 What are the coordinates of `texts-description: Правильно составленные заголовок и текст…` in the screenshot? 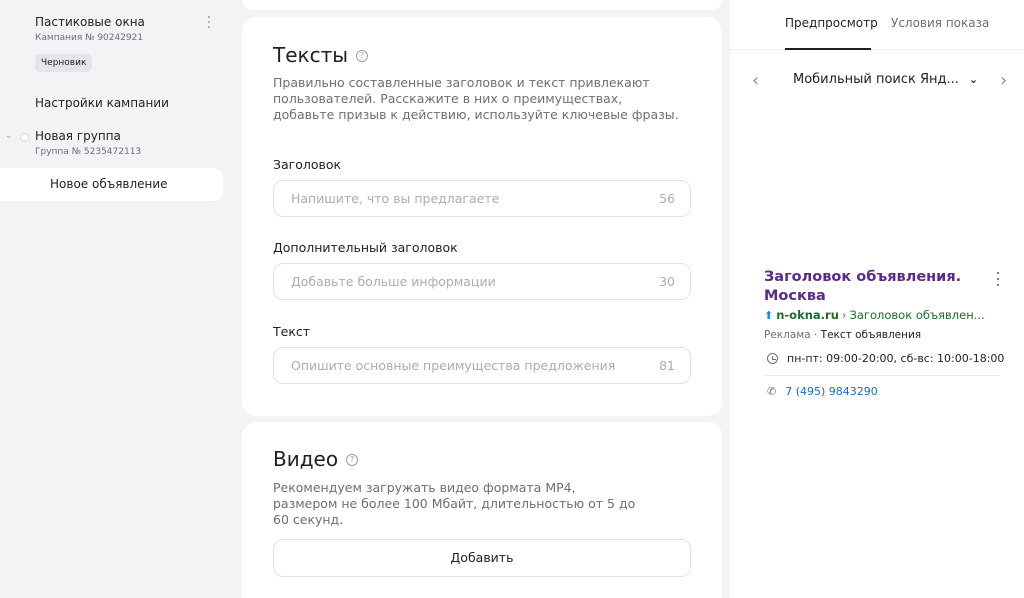 It's located at (476, 98).